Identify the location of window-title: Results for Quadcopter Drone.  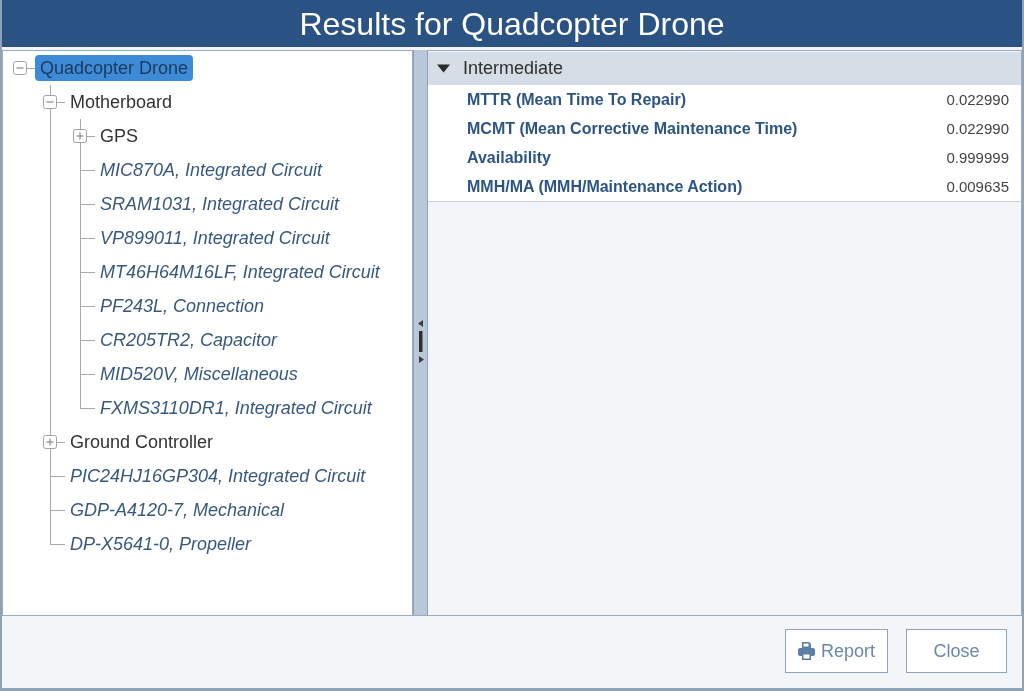
(512, 23).